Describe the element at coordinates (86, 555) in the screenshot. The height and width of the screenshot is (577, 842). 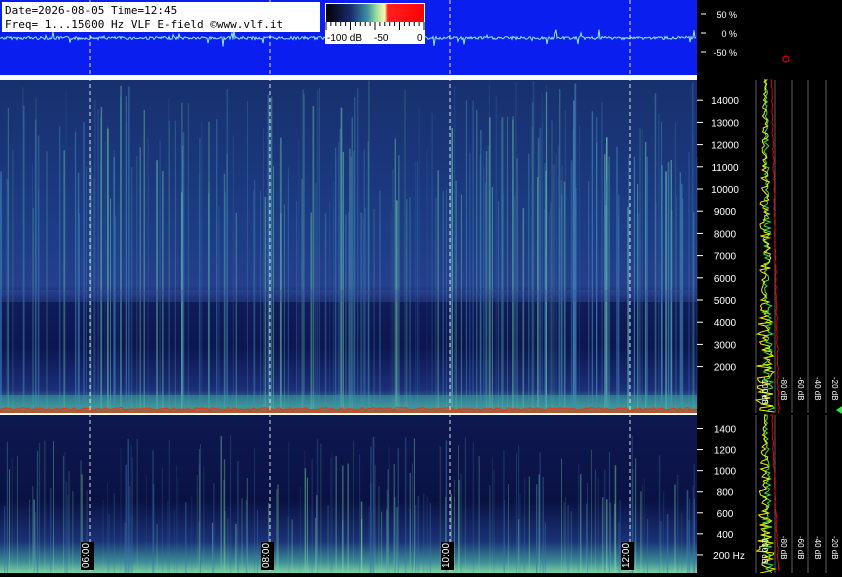
I see `time-tick-label: 06:00` at that location.